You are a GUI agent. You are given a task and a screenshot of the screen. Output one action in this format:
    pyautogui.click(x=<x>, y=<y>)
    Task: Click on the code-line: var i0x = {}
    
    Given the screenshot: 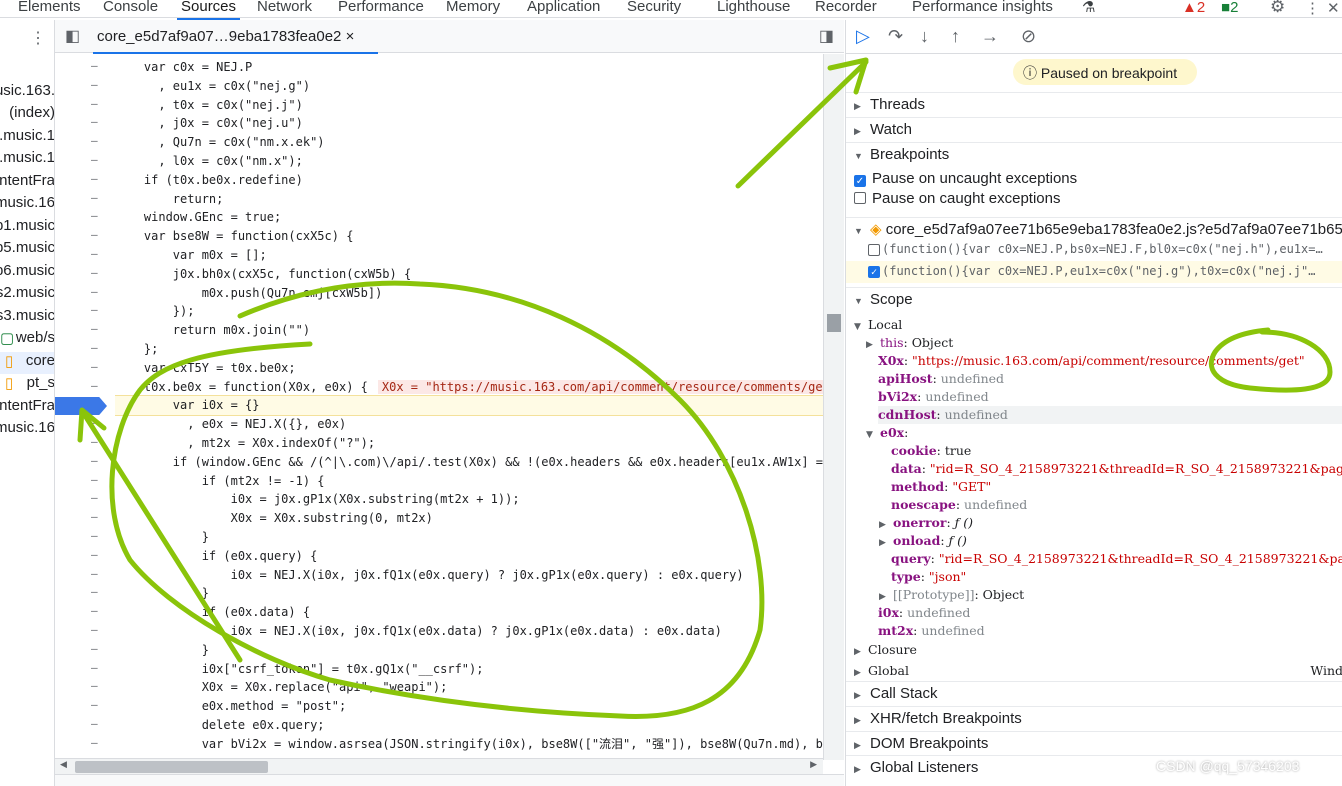 What is the action you would take?
    pyautogui.click(x=469, y=406)
    